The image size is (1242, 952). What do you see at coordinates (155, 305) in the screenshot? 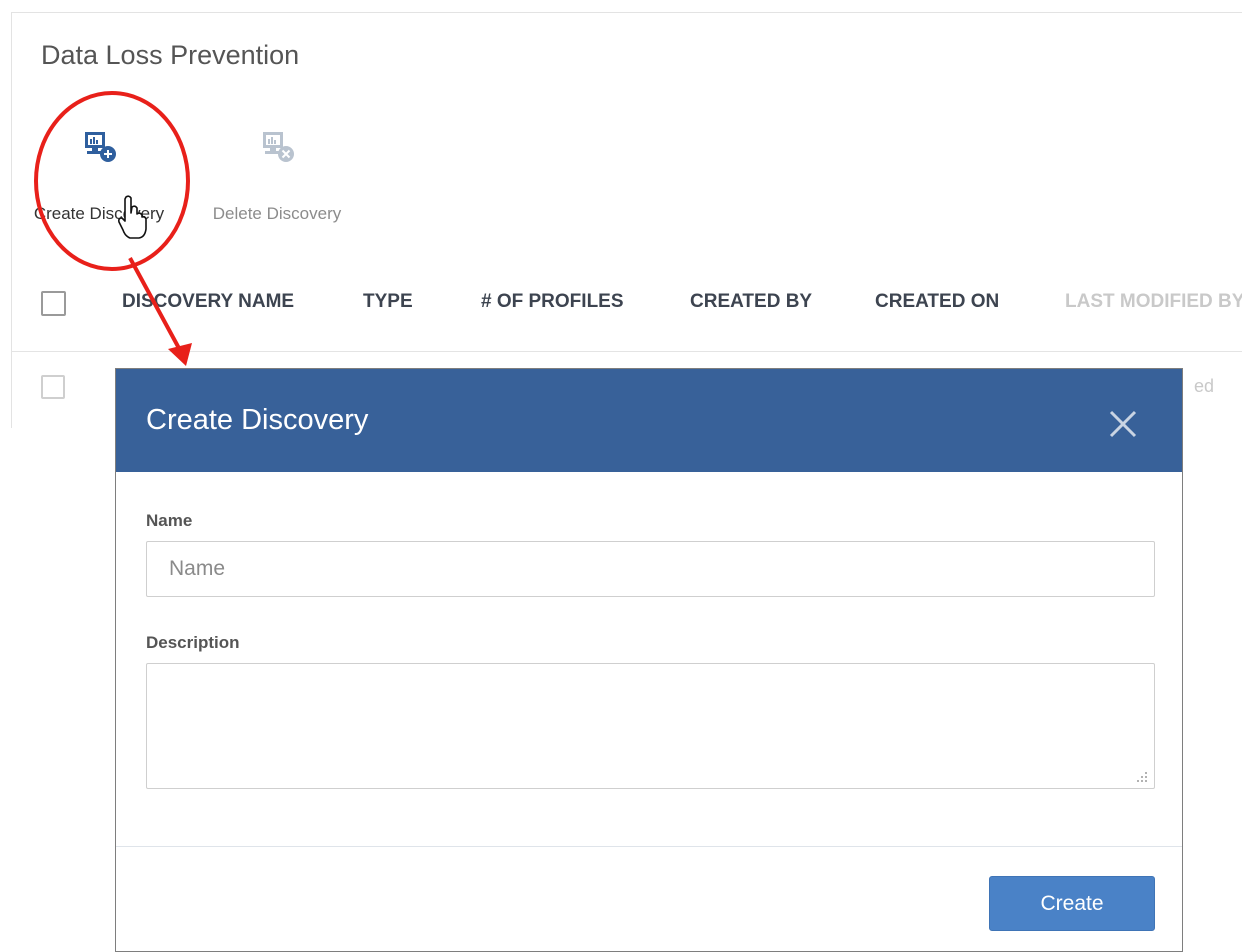
I see `pointer-arrow-line` at bounding box center [155, 305].